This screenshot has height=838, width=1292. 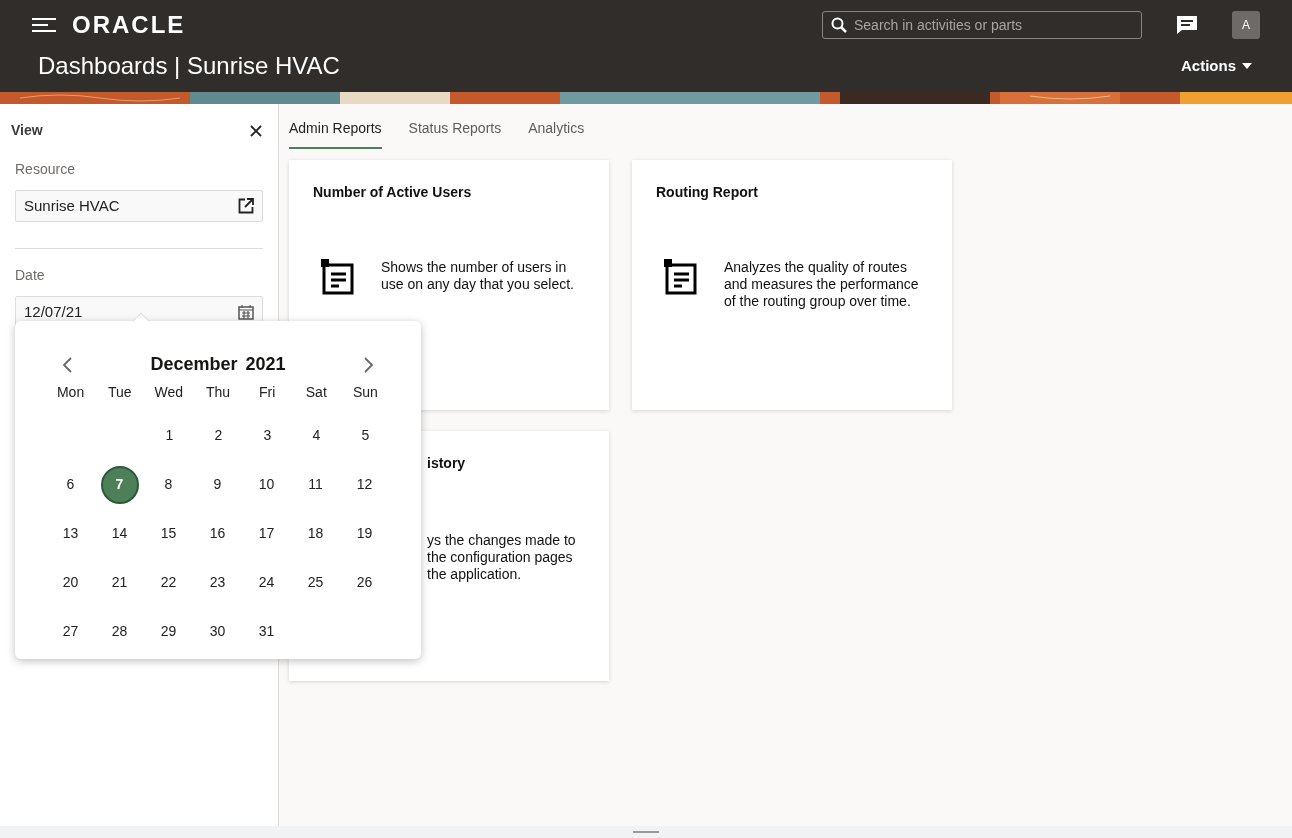 What do you see at coordinates (27, 130) in the screenshot?
I see `panel-title: View` at bounding box center [27, 130].